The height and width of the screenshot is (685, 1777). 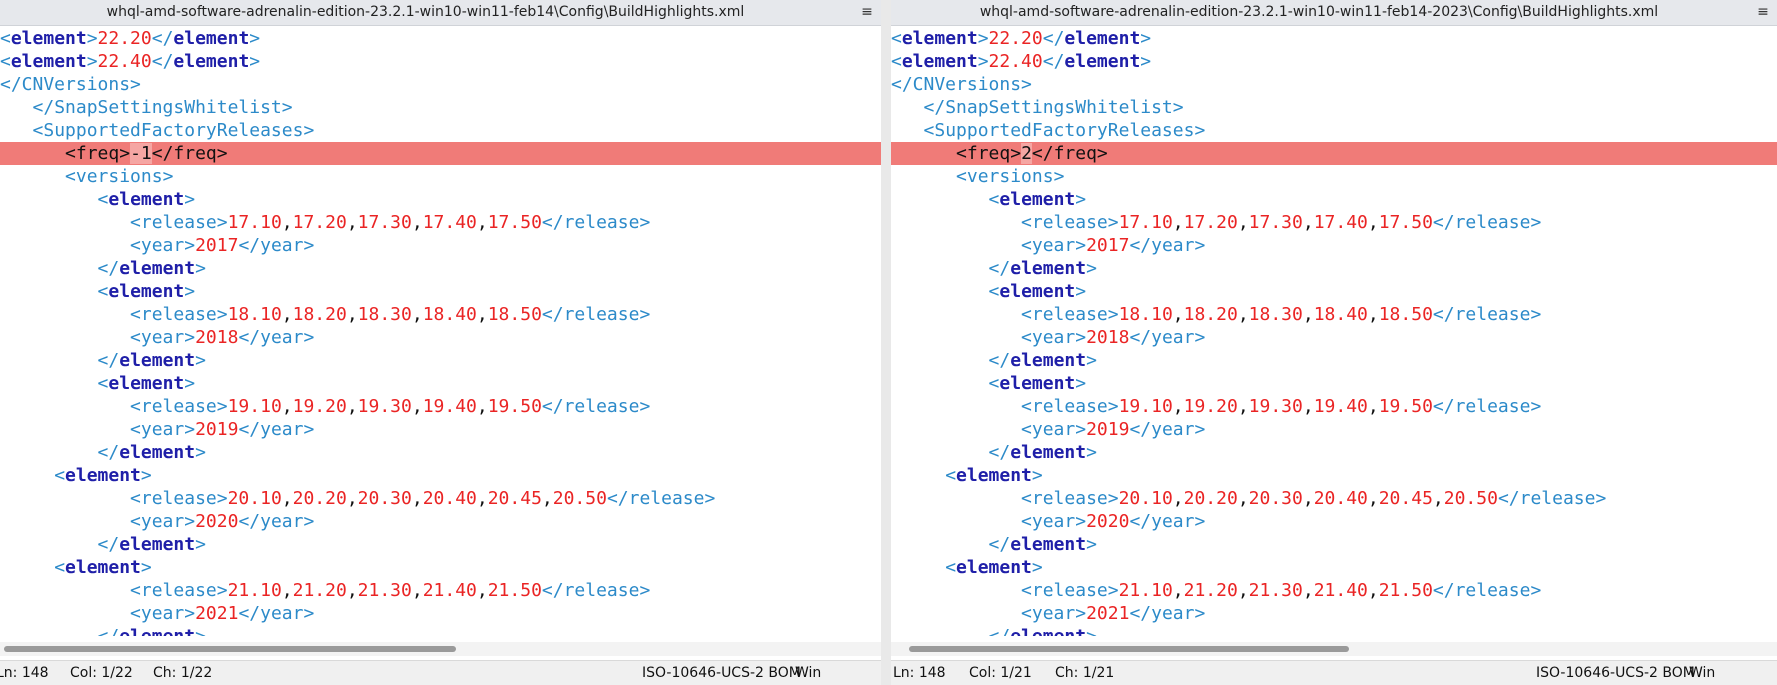 What do you see at coordinates (1405, 498) in the screenshot?
I see `value-text: 20.45` at bounding box center [1405, 498].